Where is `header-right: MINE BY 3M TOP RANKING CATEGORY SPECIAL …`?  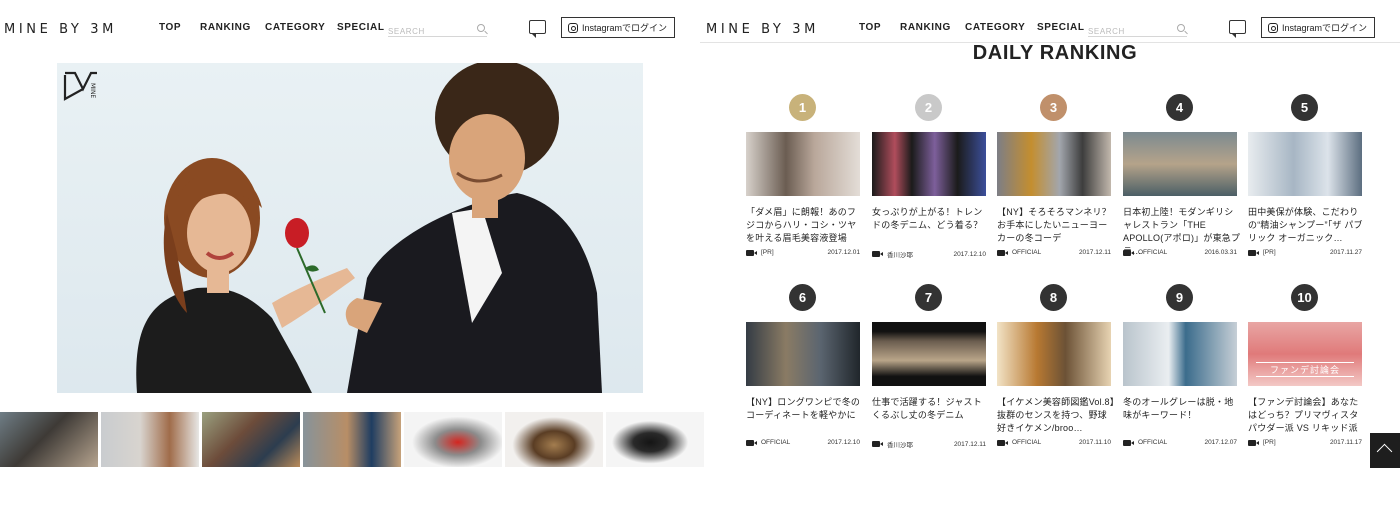
header-right: MINE BY 3M TOP RANKING CATEGORY SPECIAL … is located at coordinates (1050, 21).